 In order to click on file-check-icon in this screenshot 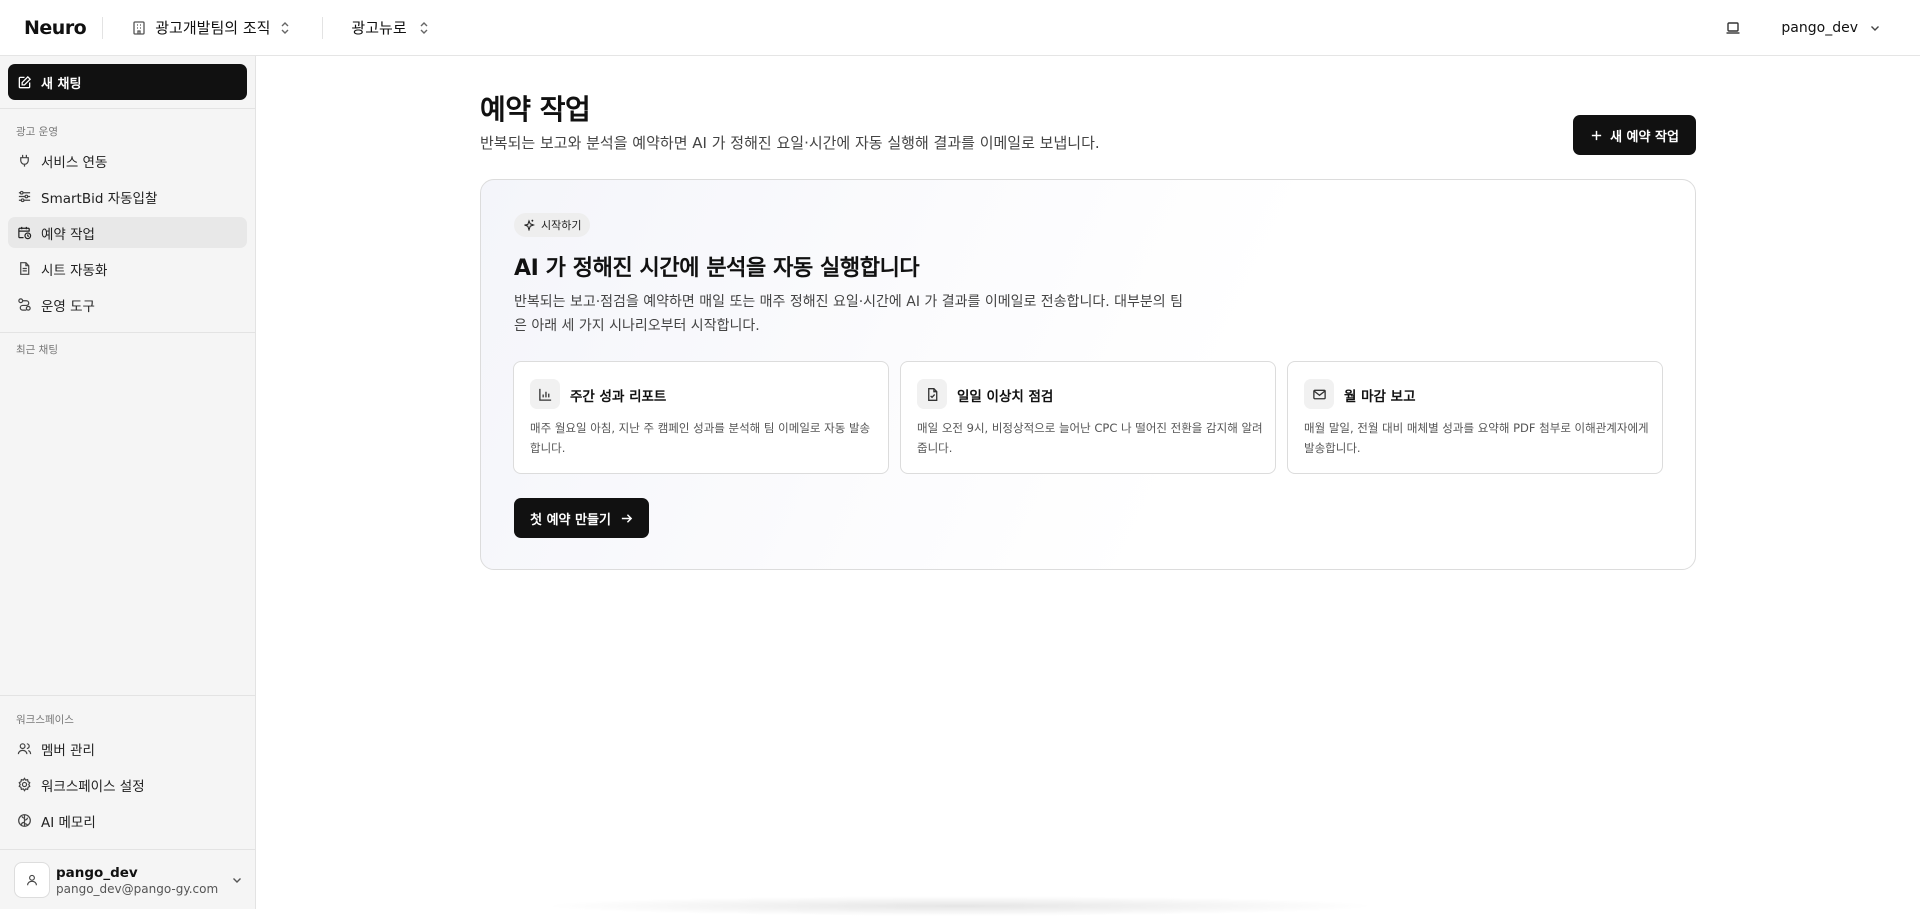, I will do `click(932, 394)`.